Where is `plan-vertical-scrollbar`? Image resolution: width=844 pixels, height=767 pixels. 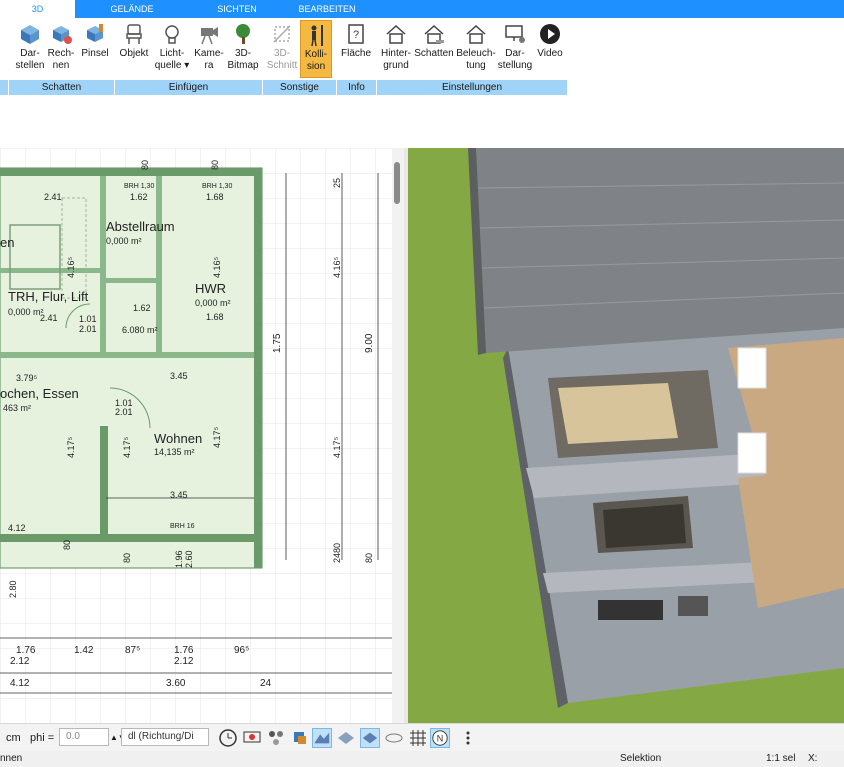
plan-vertical-scrollbar is located at coordinates (398, 435).